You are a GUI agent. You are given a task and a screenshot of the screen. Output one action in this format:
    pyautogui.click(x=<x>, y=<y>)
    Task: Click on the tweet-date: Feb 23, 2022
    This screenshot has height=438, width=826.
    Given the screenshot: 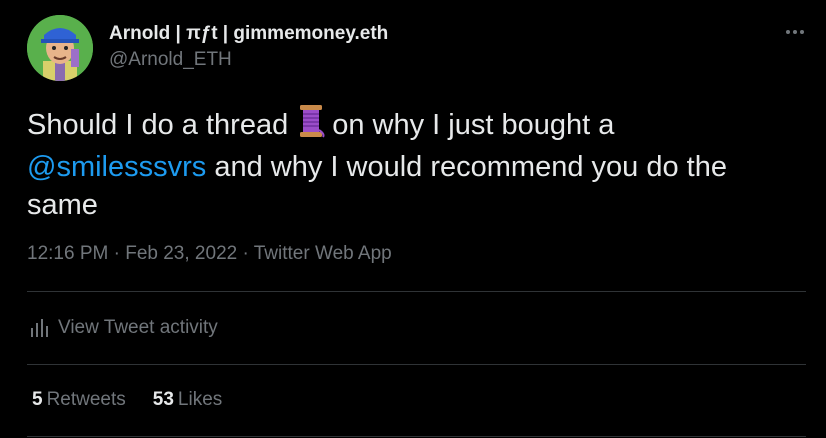 What is the action you would take?
    pyautogui.click(x=181, y=253)
    